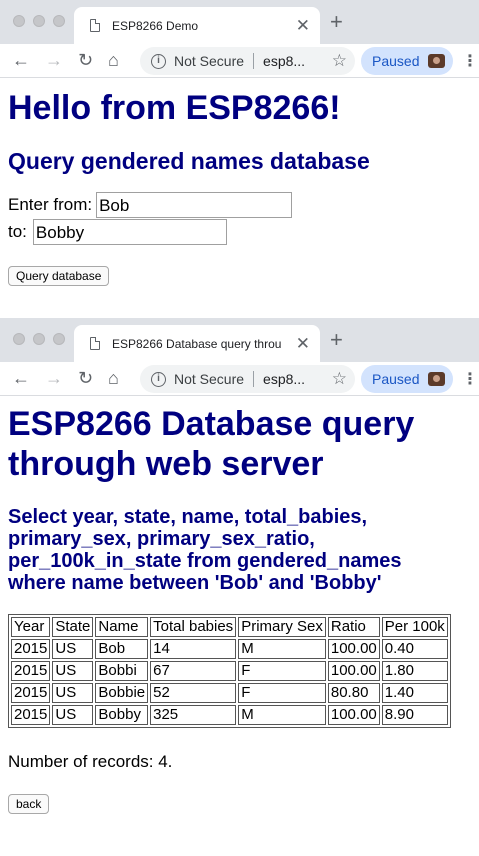  I want to click on to-input, so click(129, 232).